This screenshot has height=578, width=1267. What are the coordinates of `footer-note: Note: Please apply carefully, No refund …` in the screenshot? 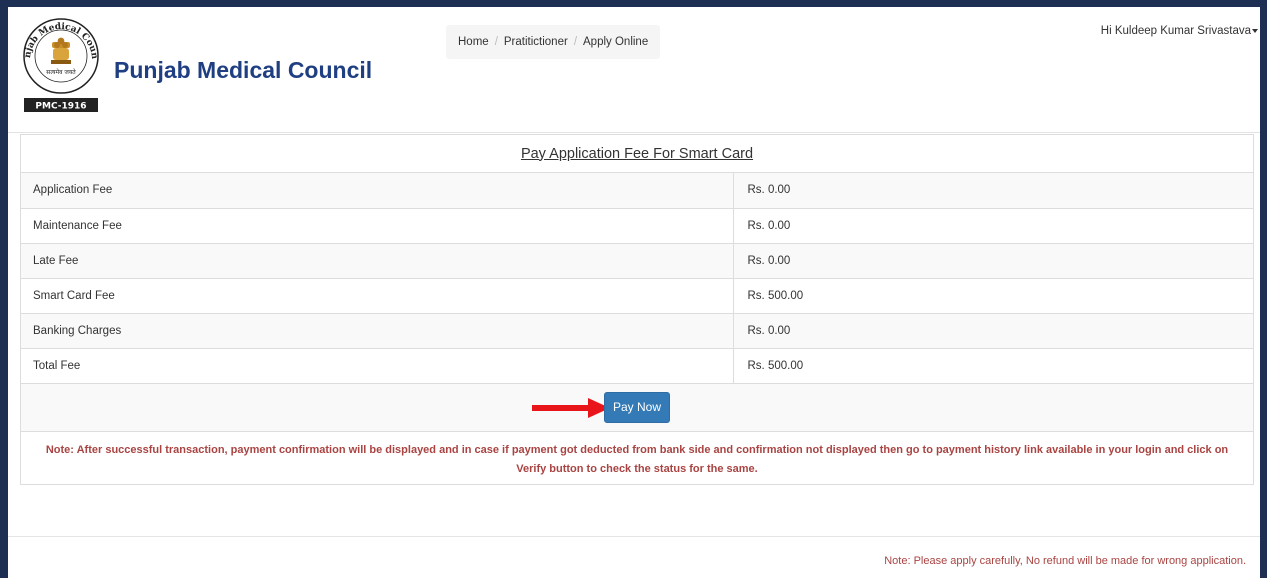 It's located at (1065, 561).